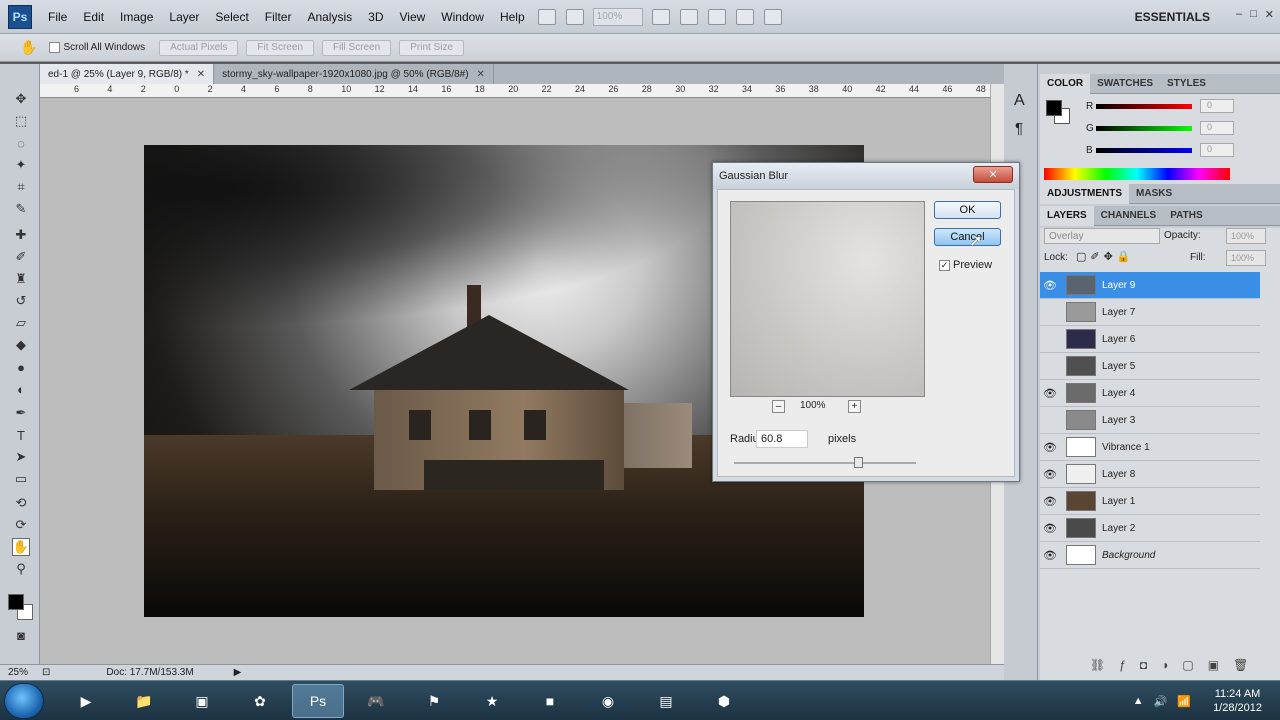 This screenshot has height=720, width=1280. I want to click on taskbar-app-icon: ▣, so click(202, 701).